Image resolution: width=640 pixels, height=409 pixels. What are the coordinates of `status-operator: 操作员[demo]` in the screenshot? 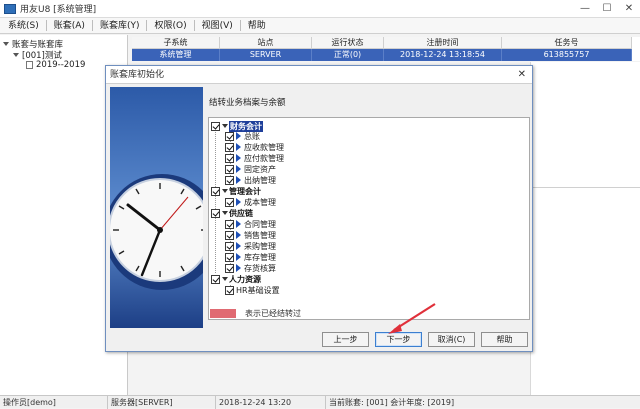 It's located at (54, 402).